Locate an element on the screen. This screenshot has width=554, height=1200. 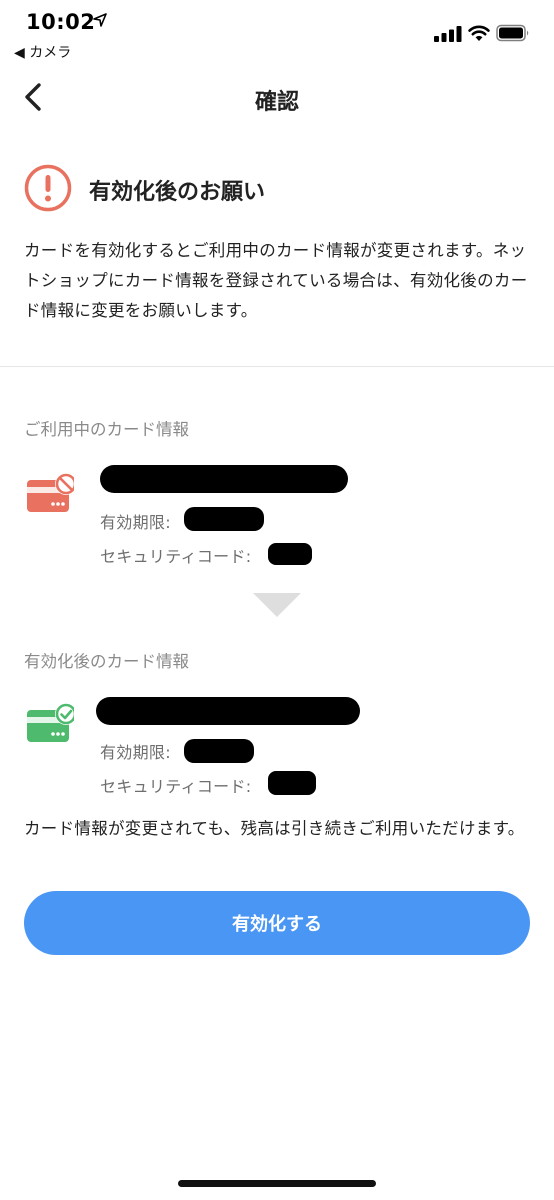
current-card-number-redacted is located at coordinates (224, 479).